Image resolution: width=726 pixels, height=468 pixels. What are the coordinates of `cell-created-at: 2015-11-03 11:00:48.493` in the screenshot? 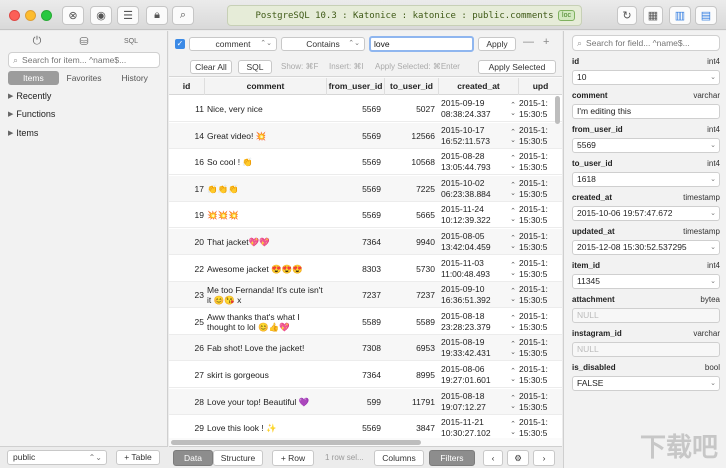 It's located at (474, 269).